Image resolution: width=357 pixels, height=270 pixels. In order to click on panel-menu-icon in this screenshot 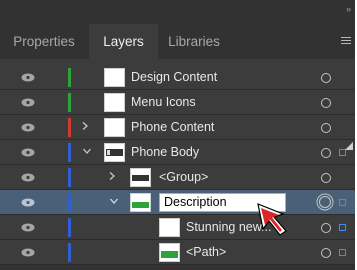, I will do `click(346, 41)`.